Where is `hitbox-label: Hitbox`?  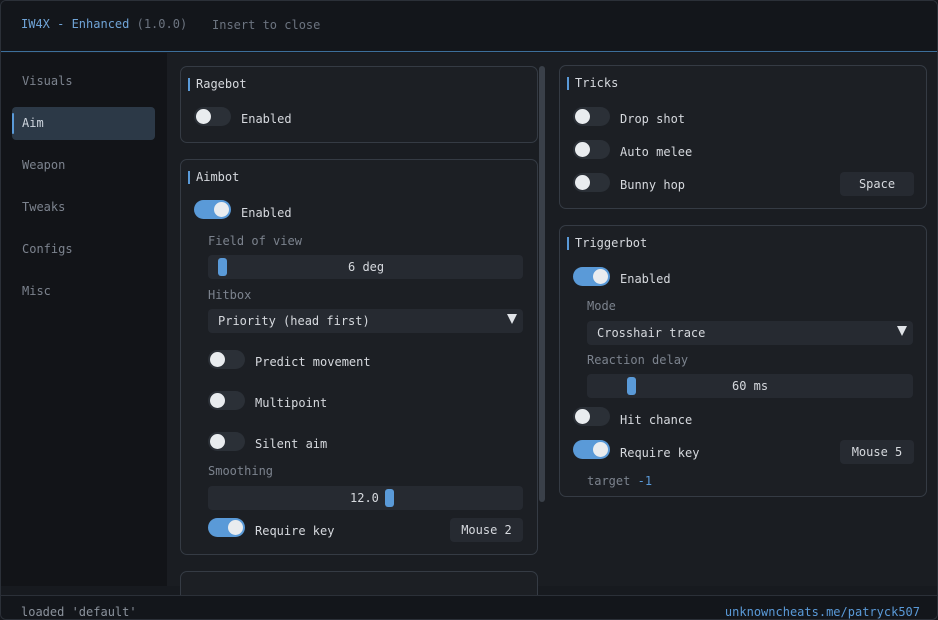
hitbox-label: Hitbox is located at coordinates (230, 295).